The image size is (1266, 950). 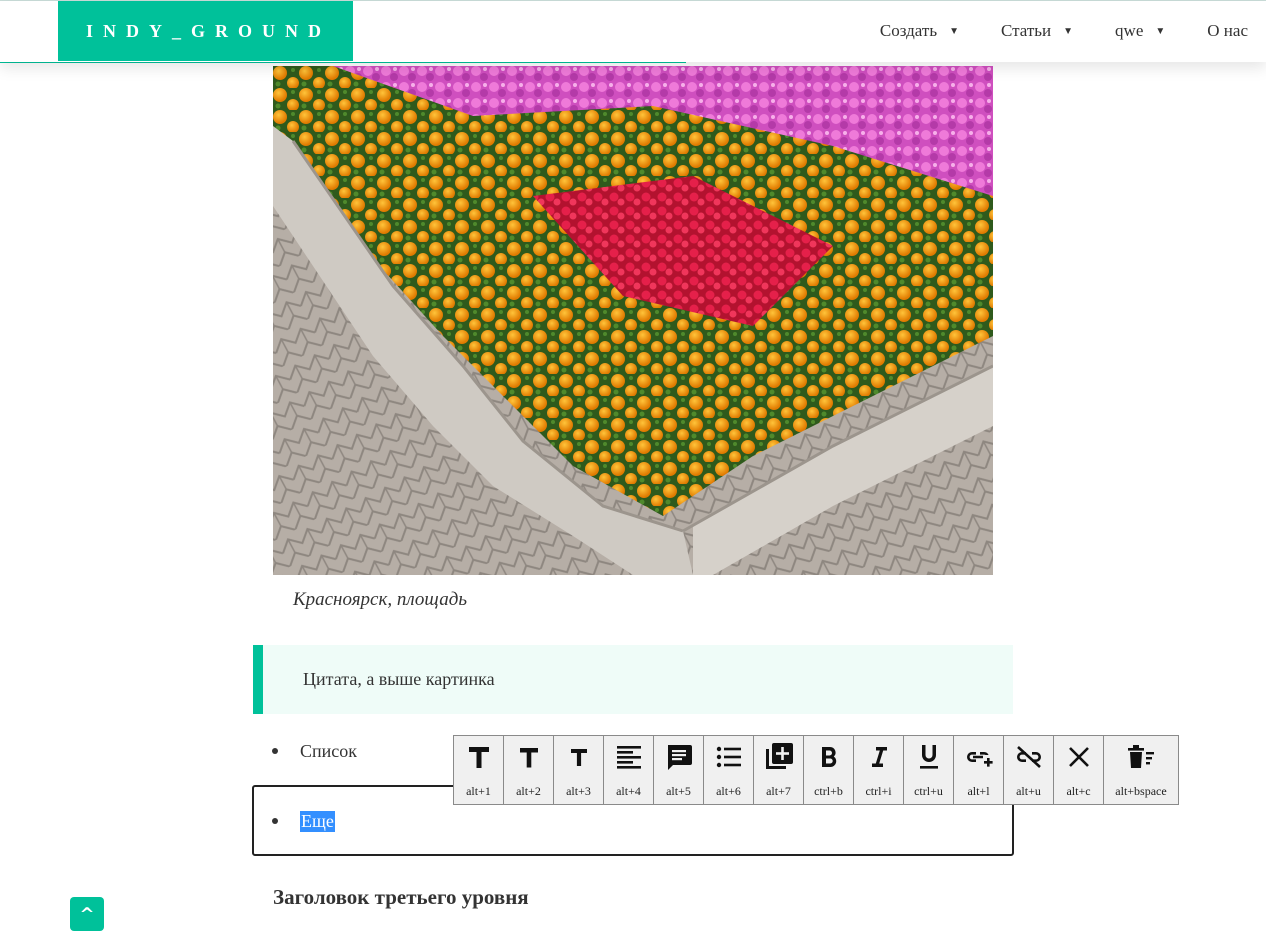 I want to click on clear-icon, so click(x=1078, y=757).